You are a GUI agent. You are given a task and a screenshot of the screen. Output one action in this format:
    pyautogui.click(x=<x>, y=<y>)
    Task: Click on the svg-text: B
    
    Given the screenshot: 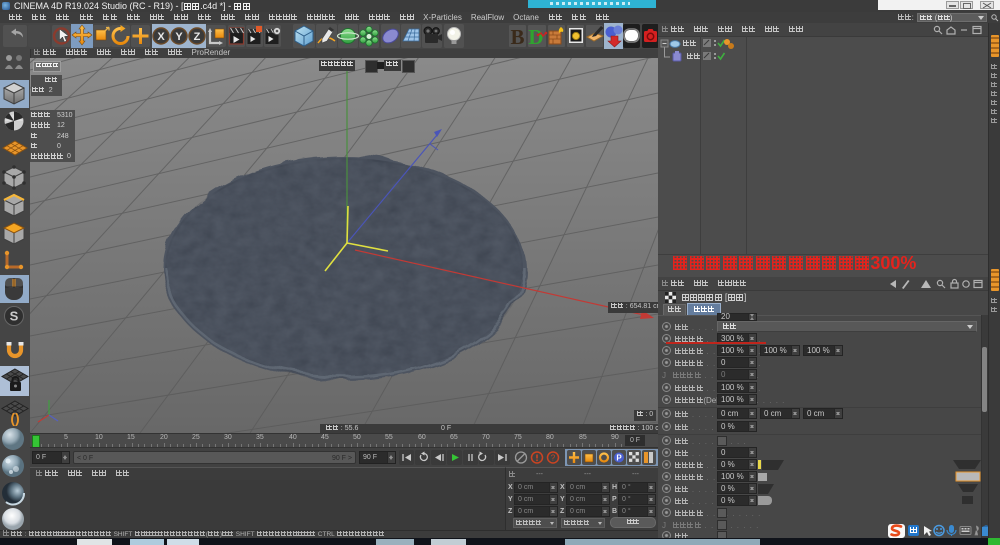 What is the action you would take?
    pyautogui.click(x=517, y=37)
    